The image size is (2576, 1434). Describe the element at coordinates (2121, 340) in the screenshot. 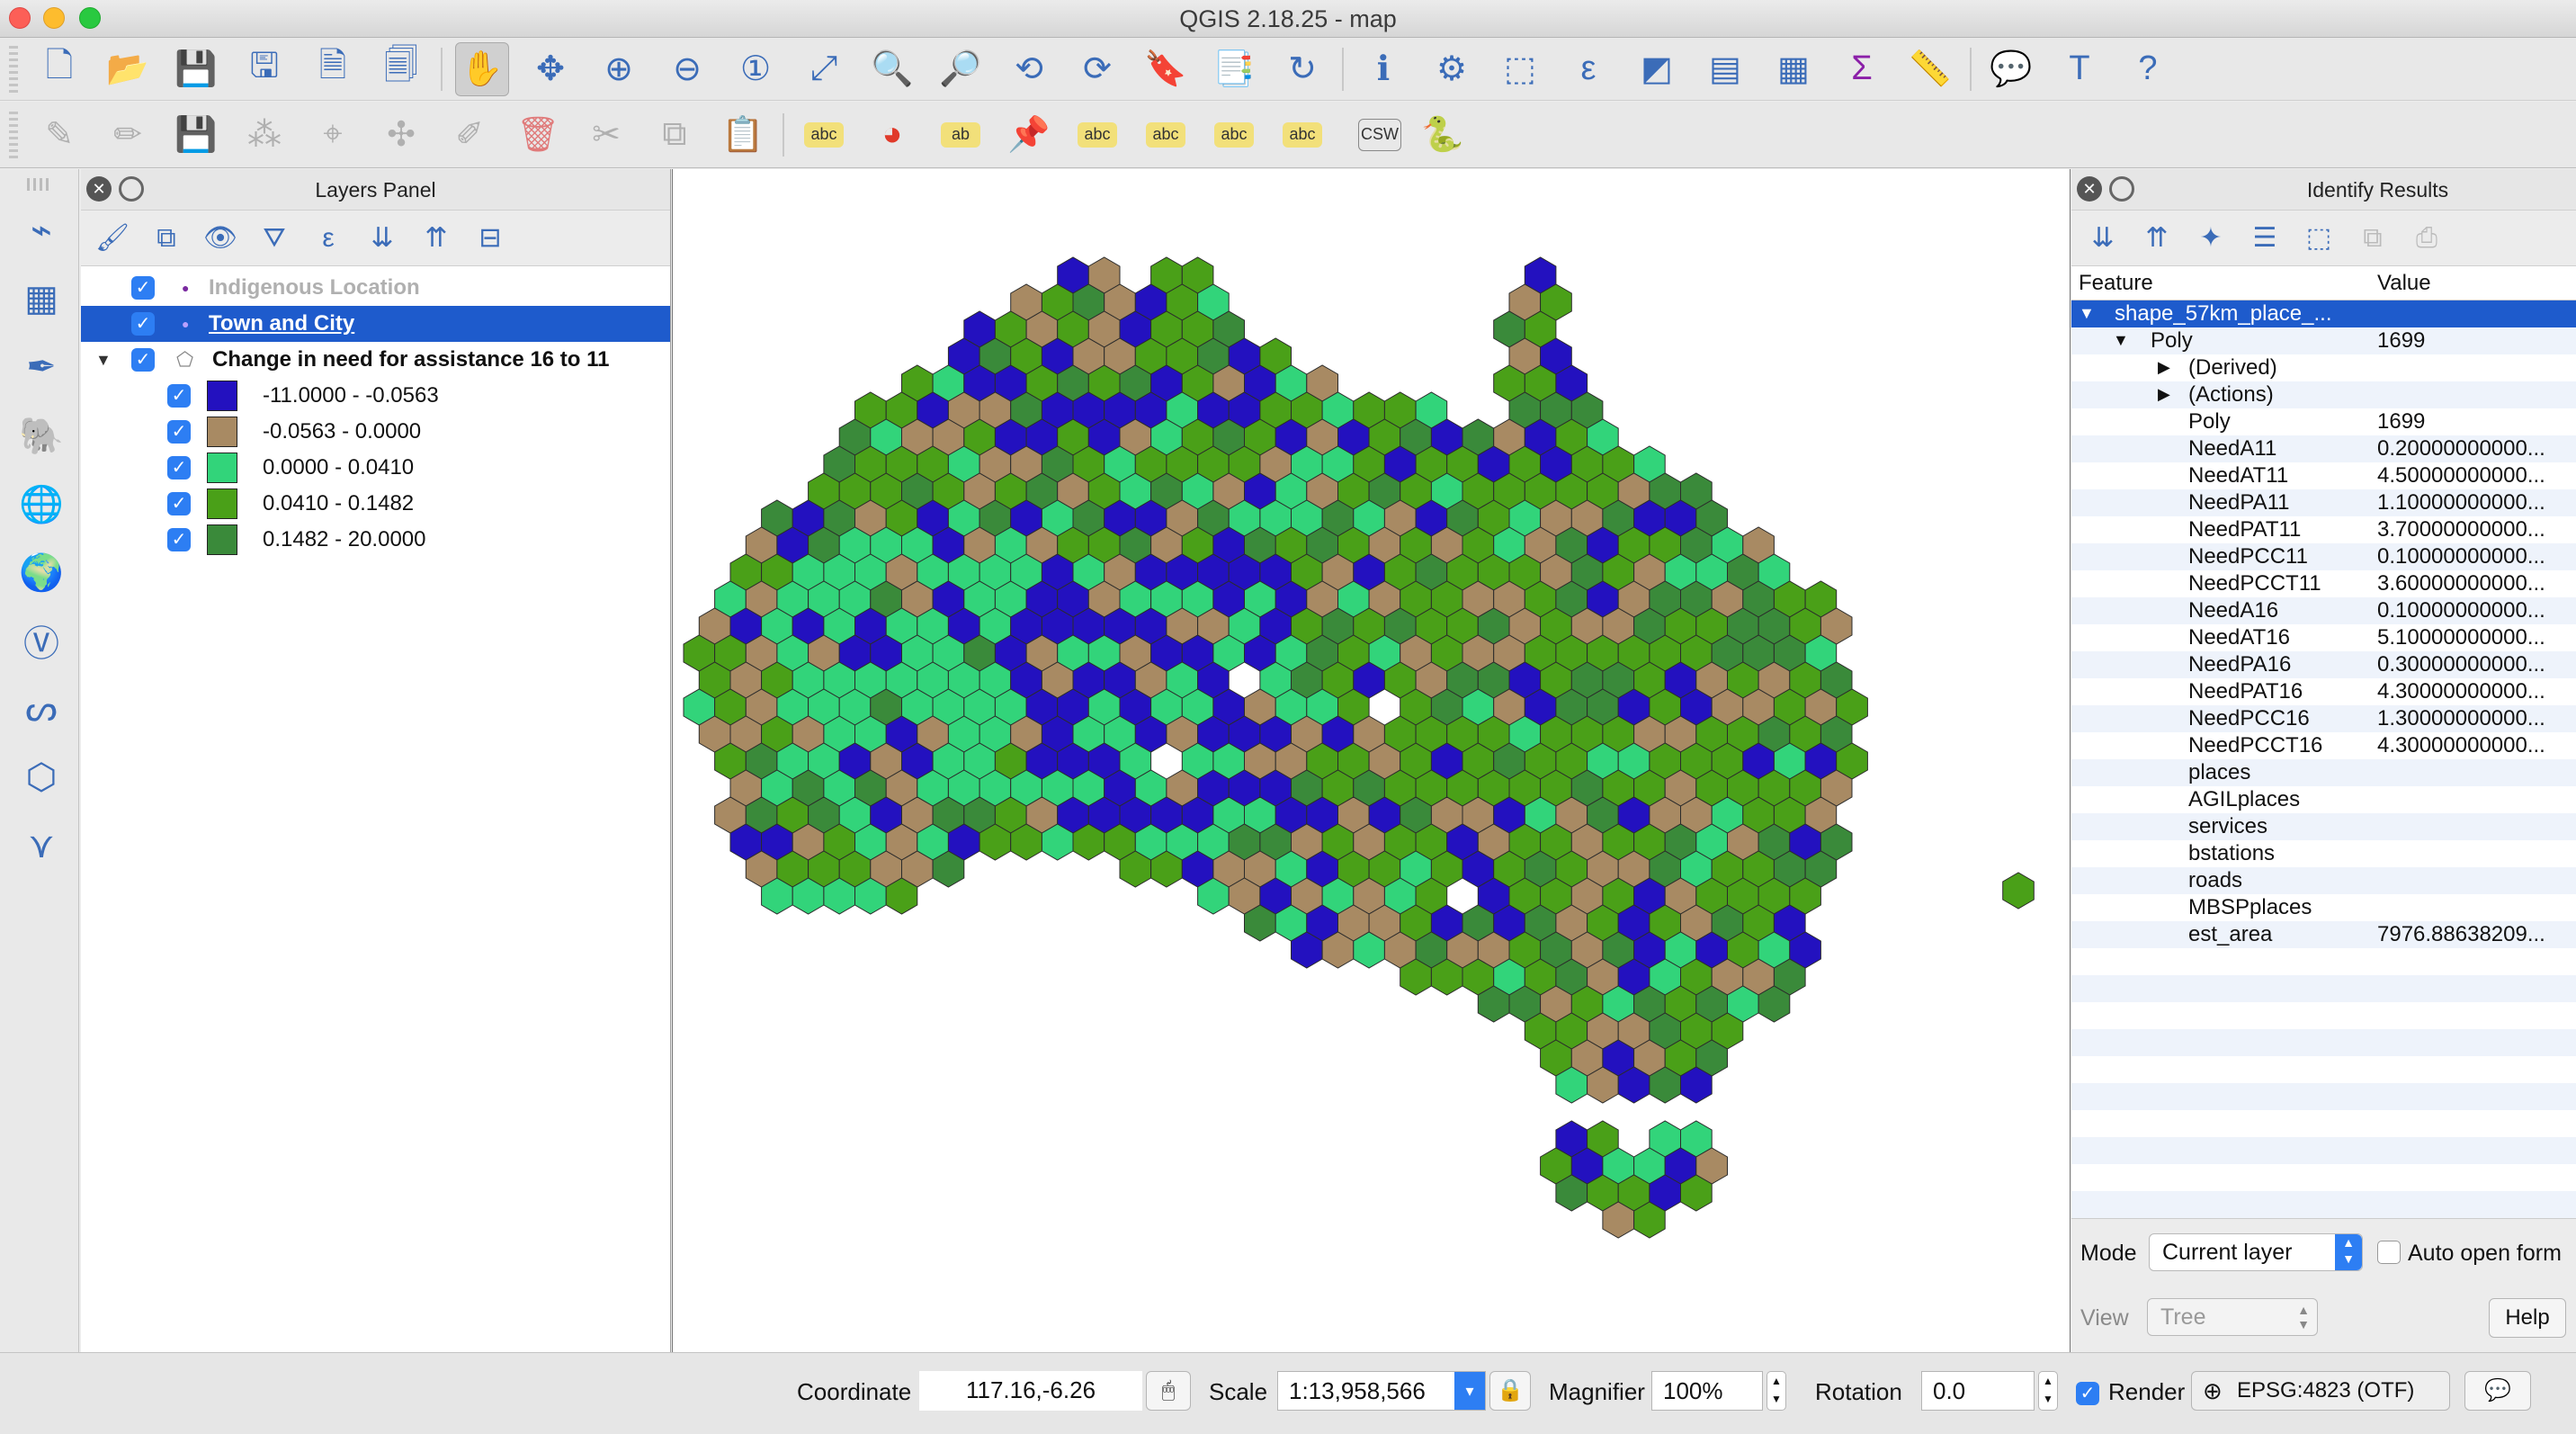

I see `collapse-arrow-icon: ▼` at that location.